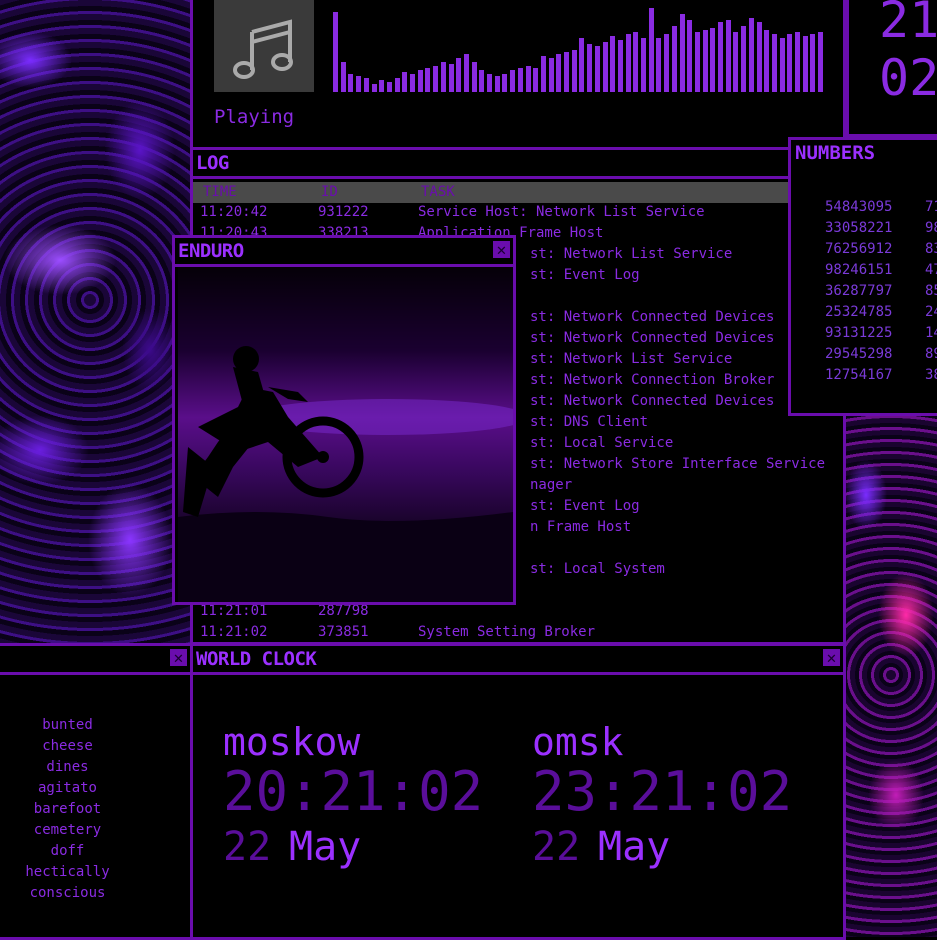 The width and height of the screenshot is (937, 940). Describe the element at coordinates (556, 847) in the screenshot. I see `city-day-2: 22` at that location.